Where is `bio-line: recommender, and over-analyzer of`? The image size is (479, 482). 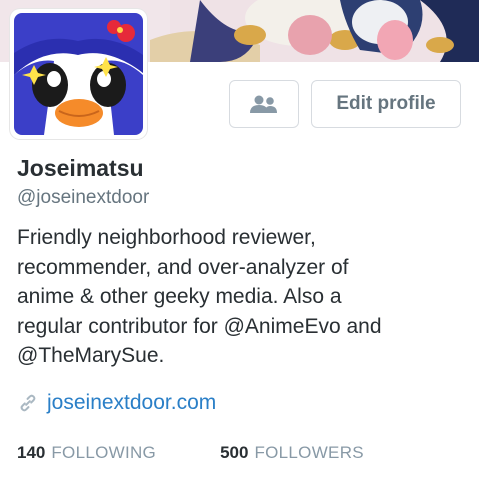
bio-line: recommender, and over-analyzer of is located at coordinates (183, 267).